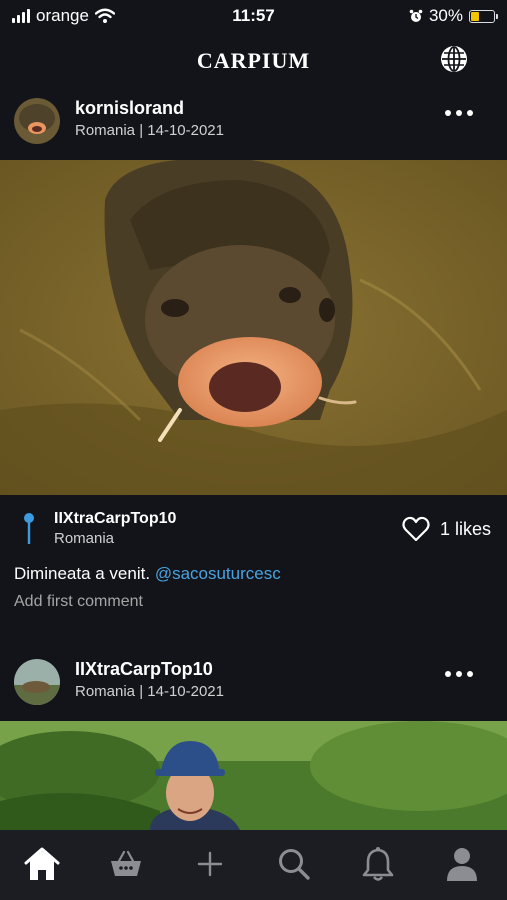 Image resolution: width=507 pixels, height=900 pixels. What do you see at coordinates (253, 683) in the screenshot?
I see `post-header: IIXtraCarpTop10 Romania | 14-10-2021` at bounding box center [253, 683].